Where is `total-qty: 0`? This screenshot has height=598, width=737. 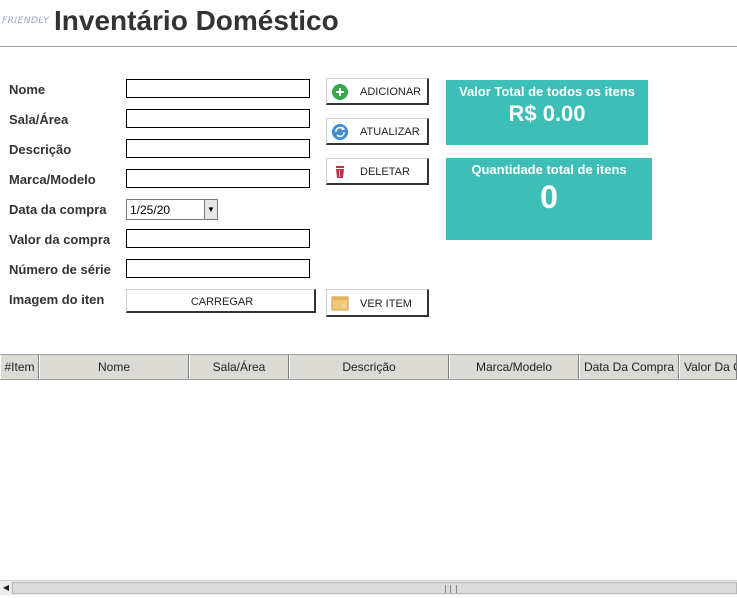 total-qty: 0 is located at coordinates (549, 197).